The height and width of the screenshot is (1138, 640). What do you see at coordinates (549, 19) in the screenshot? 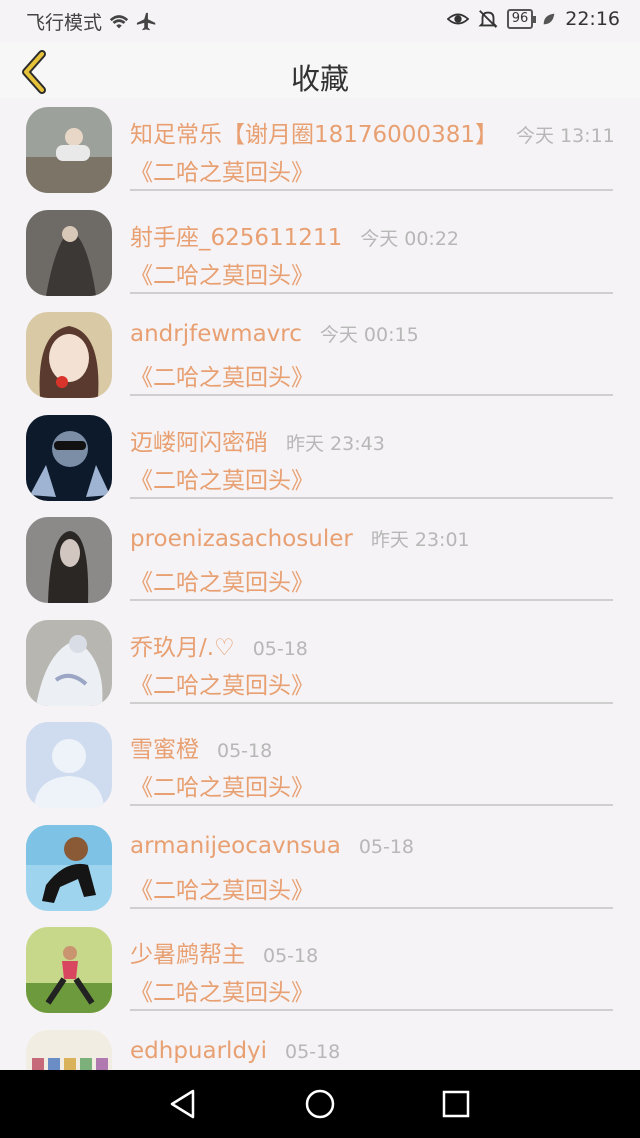
I see `leaf-icon` at bounding box center [549, 19].